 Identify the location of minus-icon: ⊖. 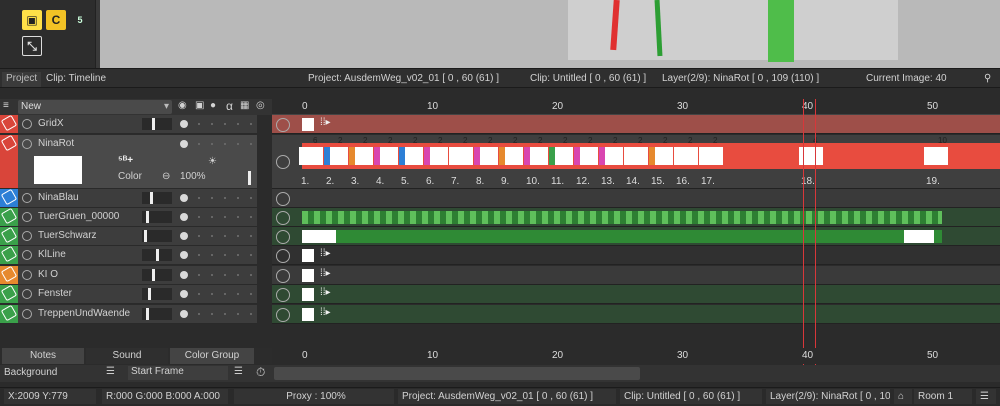
(166, 176).